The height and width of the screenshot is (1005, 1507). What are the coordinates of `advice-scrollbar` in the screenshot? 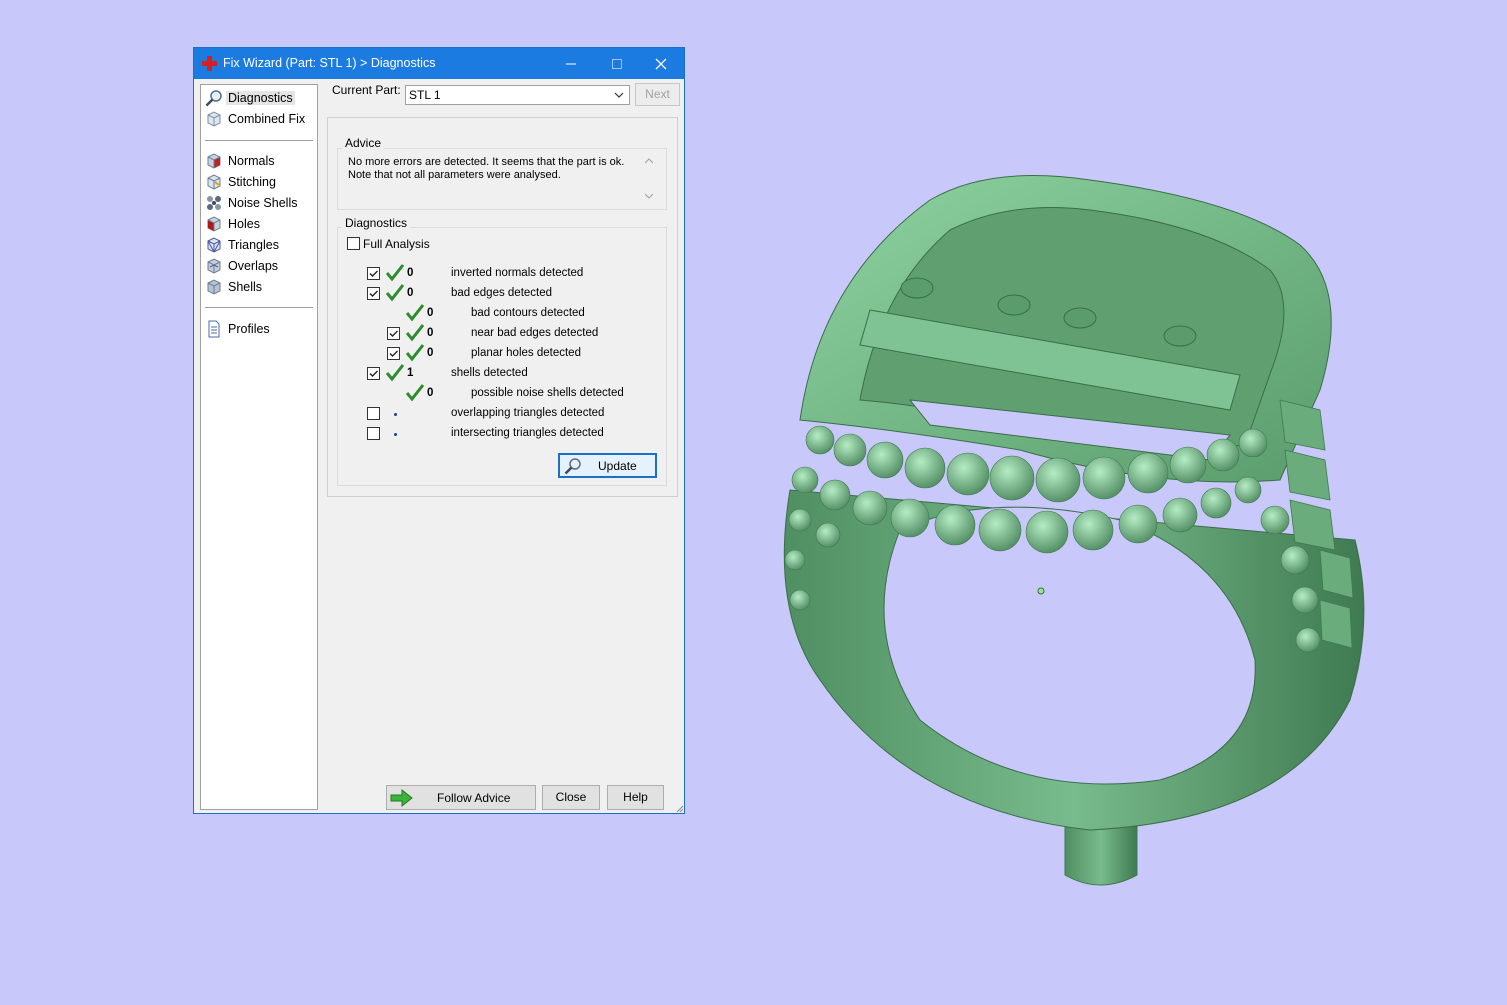 It's located at (649, 179).